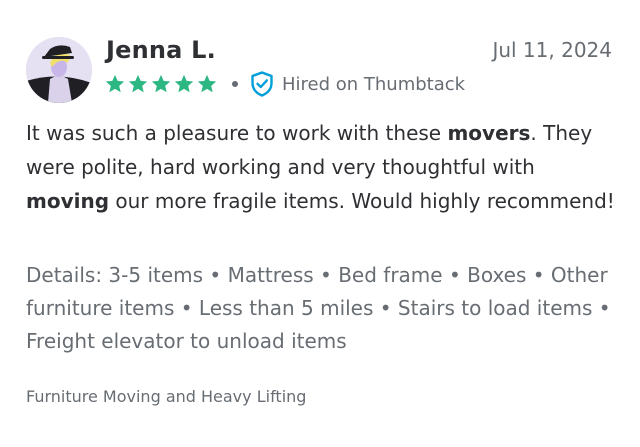  I want to click on highlight-keyword: movers, so click(489, 133).